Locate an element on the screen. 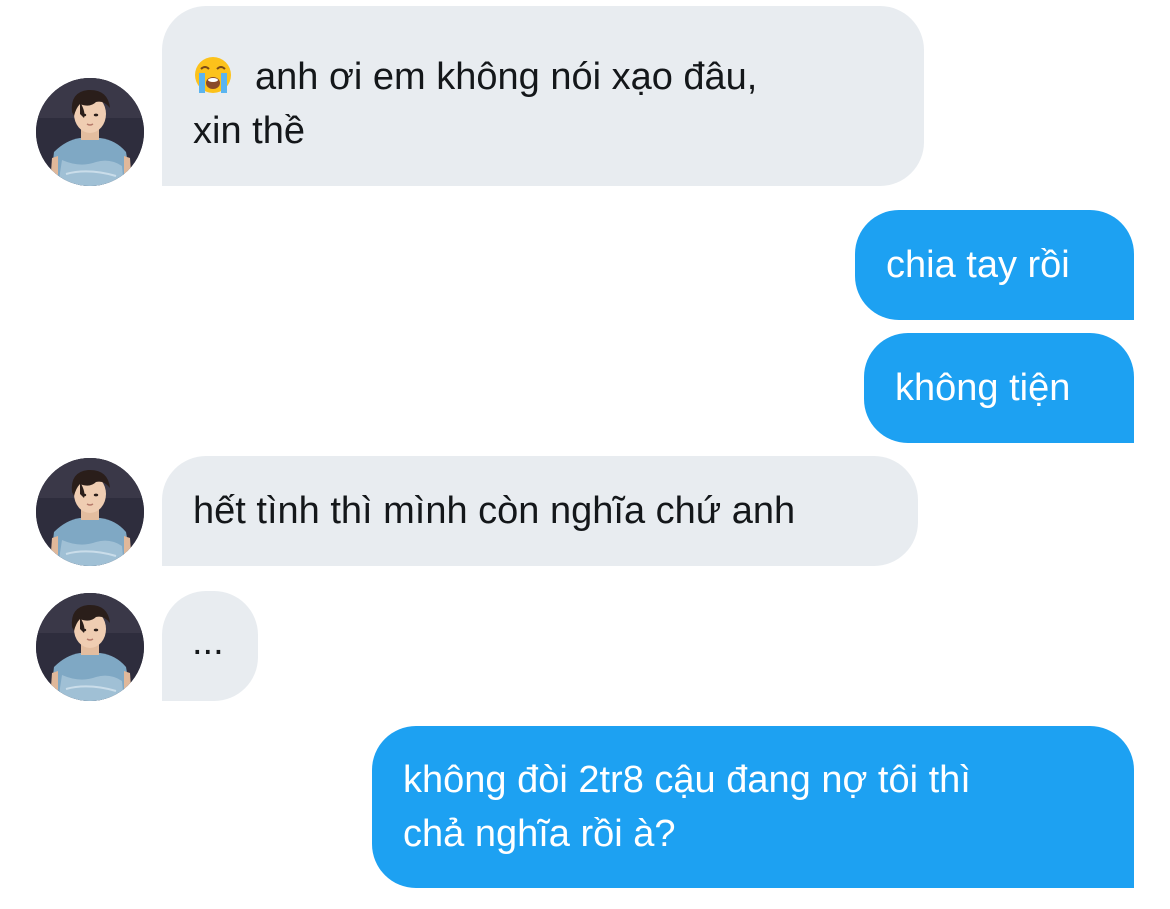 This screenshot has width=1170, height=909. message-bubble-incoming: hết tình thì mình còn nghĩa chứ anh is located at coordinates (540, 511).